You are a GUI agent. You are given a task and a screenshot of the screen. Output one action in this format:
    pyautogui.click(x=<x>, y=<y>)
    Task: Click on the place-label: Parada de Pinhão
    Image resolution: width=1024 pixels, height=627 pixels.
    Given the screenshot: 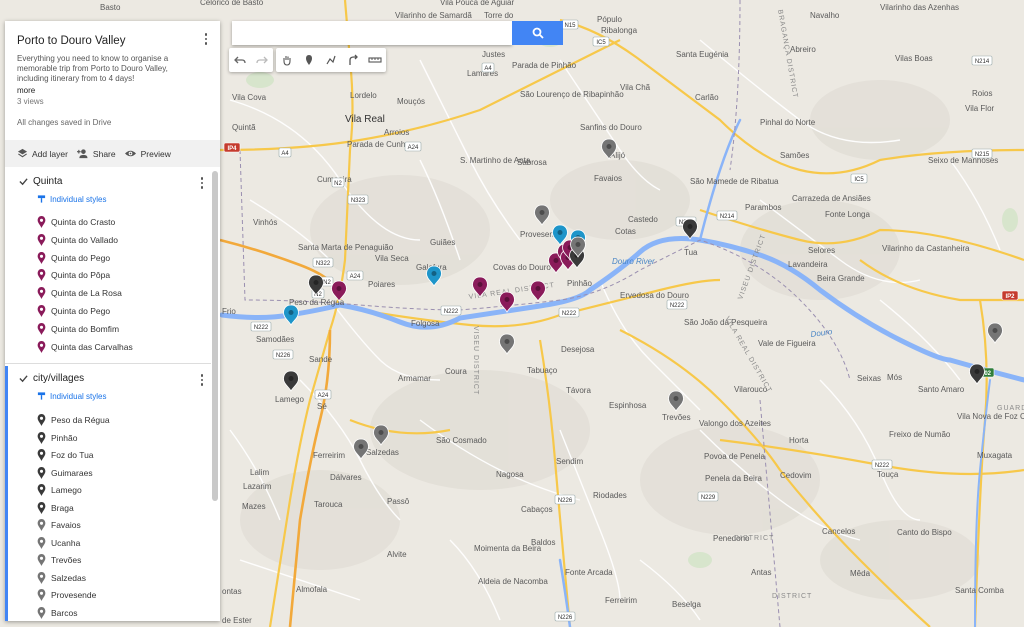 What is the action you would take?
    pyautogui.click(x=544, y=65)
    